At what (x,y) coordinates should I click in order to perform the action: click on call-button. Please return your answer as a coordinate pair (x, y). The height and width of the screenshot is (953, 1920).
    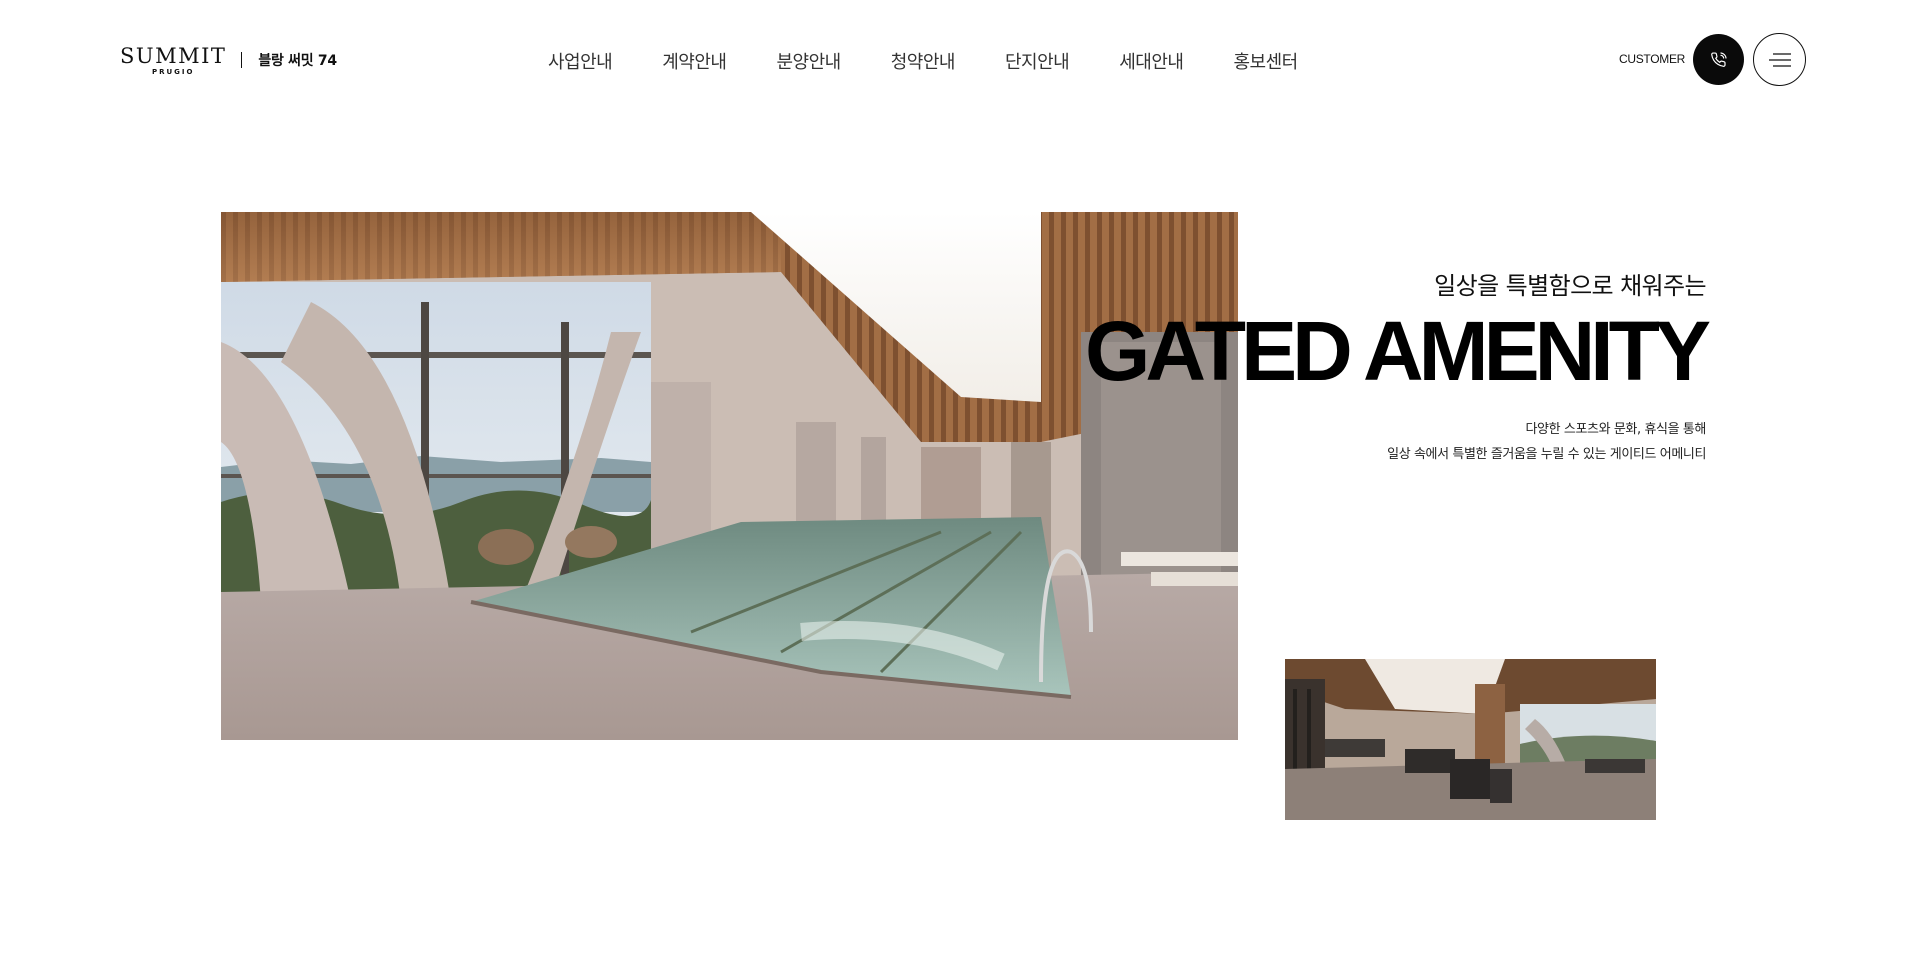
    Looking at the image, I should click on (1718, 59).